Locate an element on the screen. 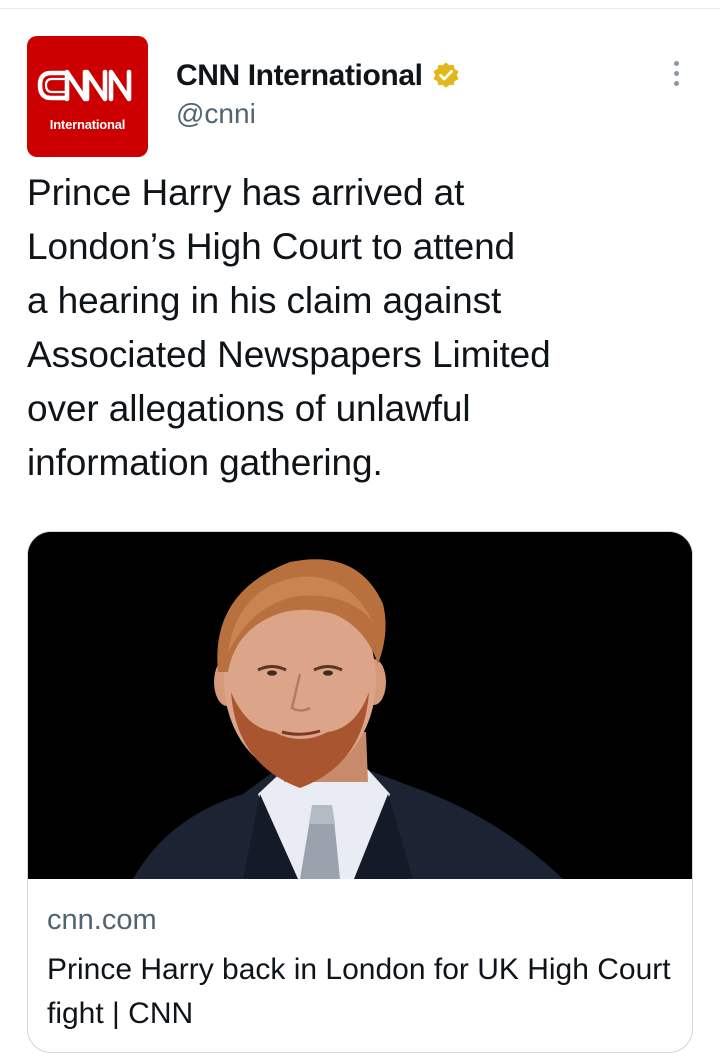 The width and height of the screenshot is (720, 1056). verified-badge-icon is located at coordinates (446, 76).